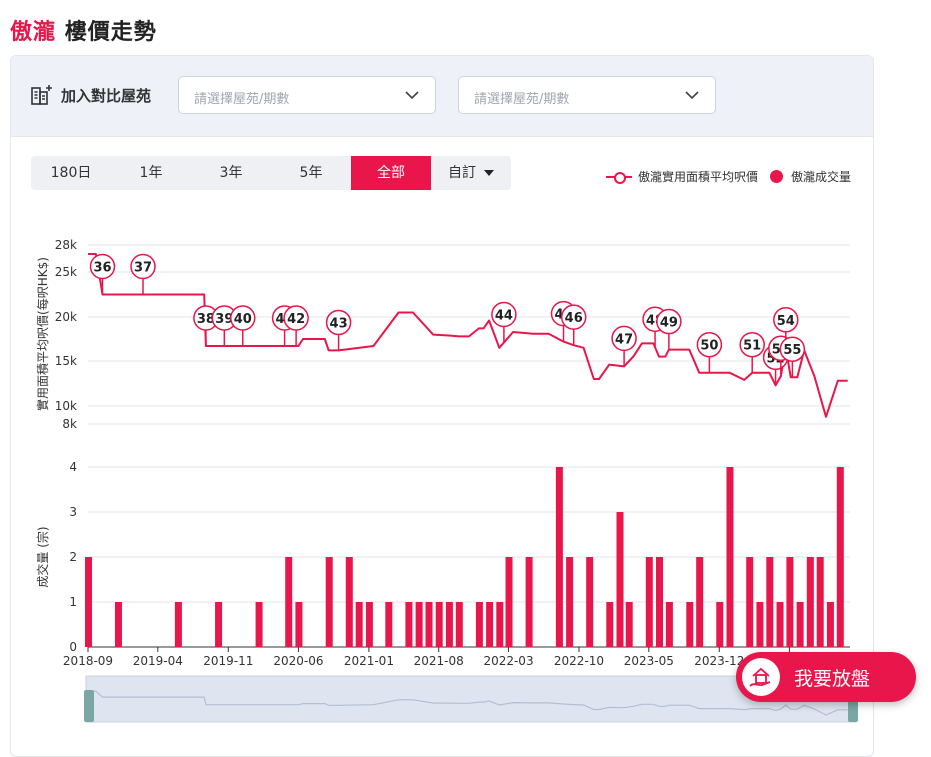 The height and width of the screenshot is (757, 931). Describe the element at coordinates (339, 323) in the screenshot. I see `transaction-pin-label: 43` at that location.